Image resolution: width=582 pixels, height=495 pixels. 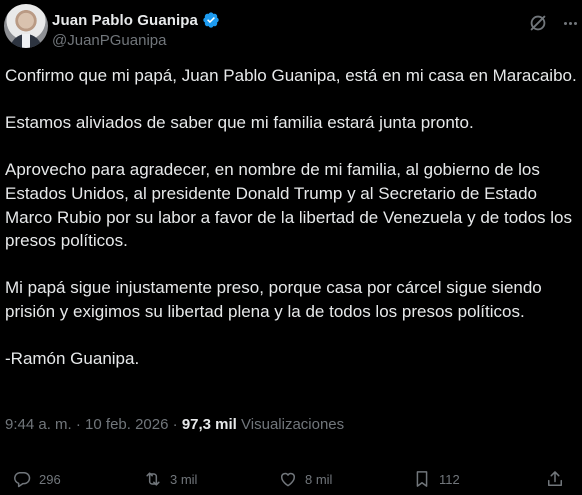 What do you see at coordinates (436, 479) in the screenshot?
I see `bookmark-button: 112` at bounding box center [436, 479].